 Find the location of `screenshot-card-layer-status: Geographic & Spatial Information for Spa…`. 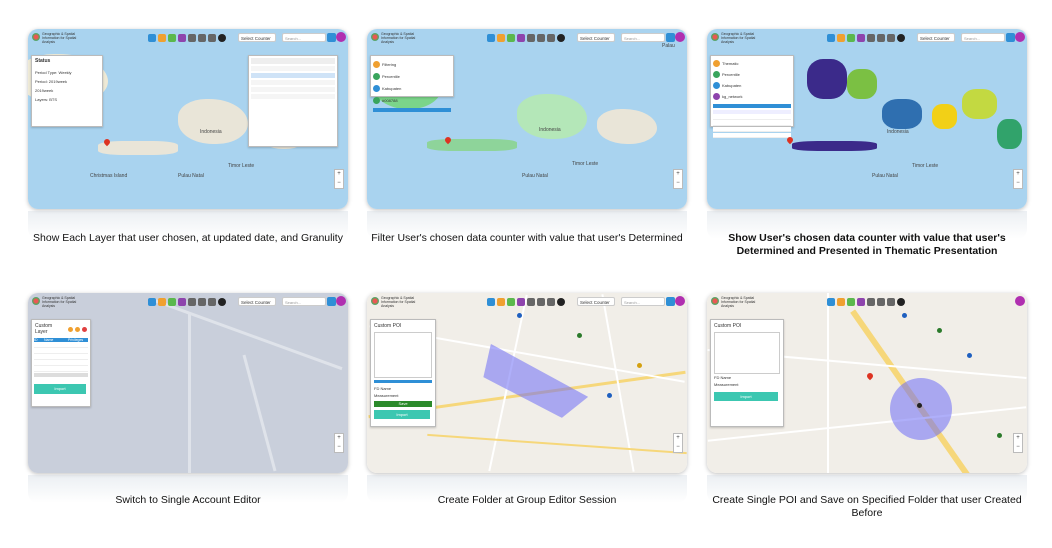

screenshot-card-layer-status: Geographic & Spatial Information for Spa… is located at coordinates (188, 119).